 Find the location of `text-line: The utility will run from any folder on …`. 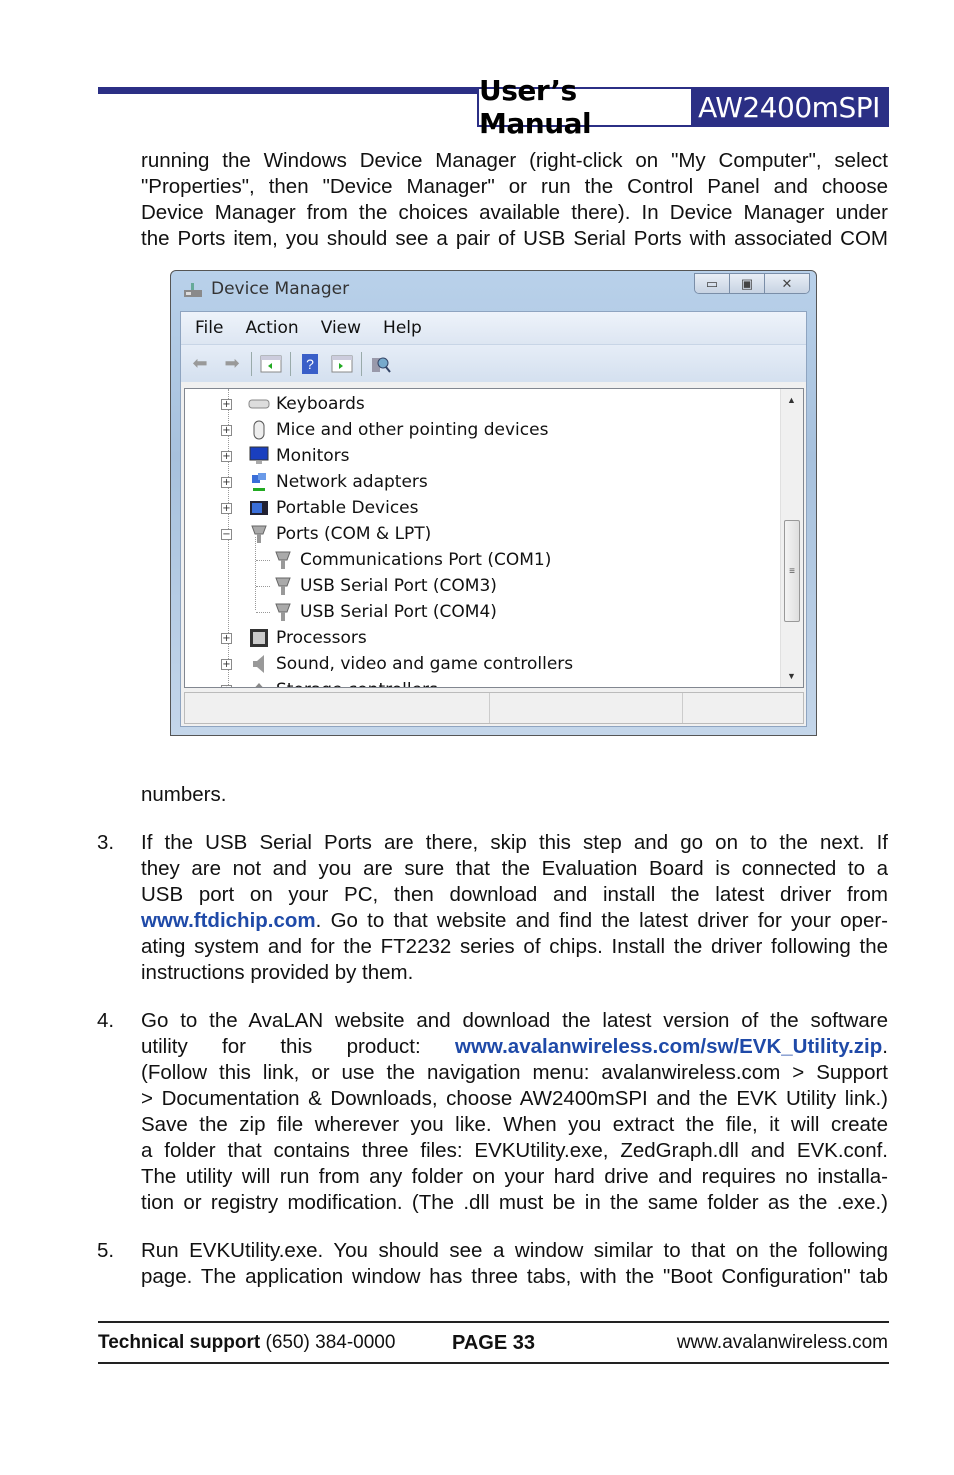

text-line: The utility will run from any folder on … is located at coordinates (514, 1176).